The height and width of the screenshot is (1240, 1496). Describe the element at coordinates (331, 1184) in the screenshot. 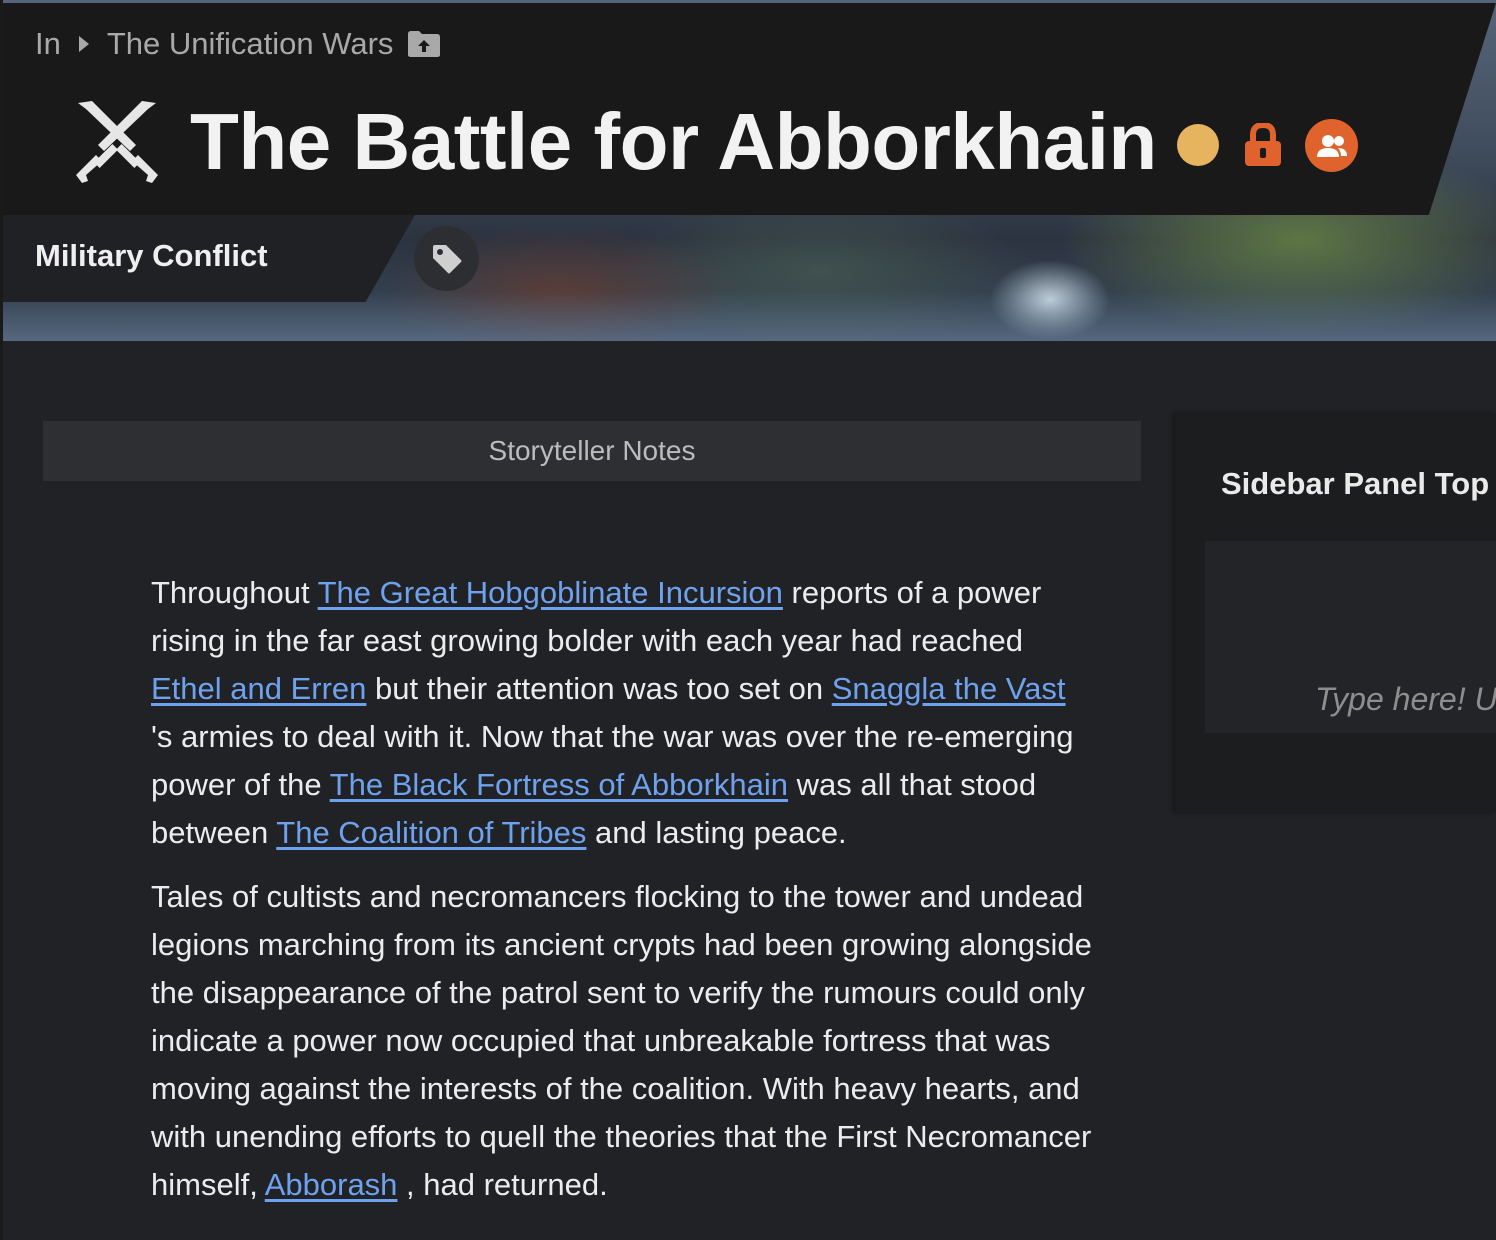

I see `link-abborash: Abborash` at that location.